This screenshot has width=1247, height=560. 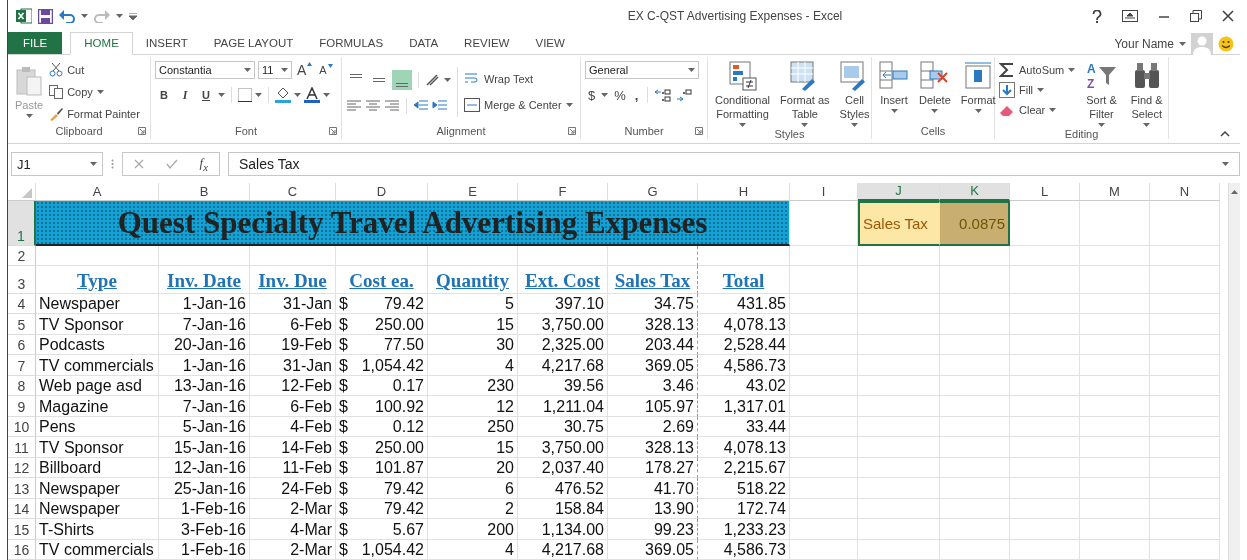 I want to click on ribbon-tab: INSERT, so click(x=166, y=43).